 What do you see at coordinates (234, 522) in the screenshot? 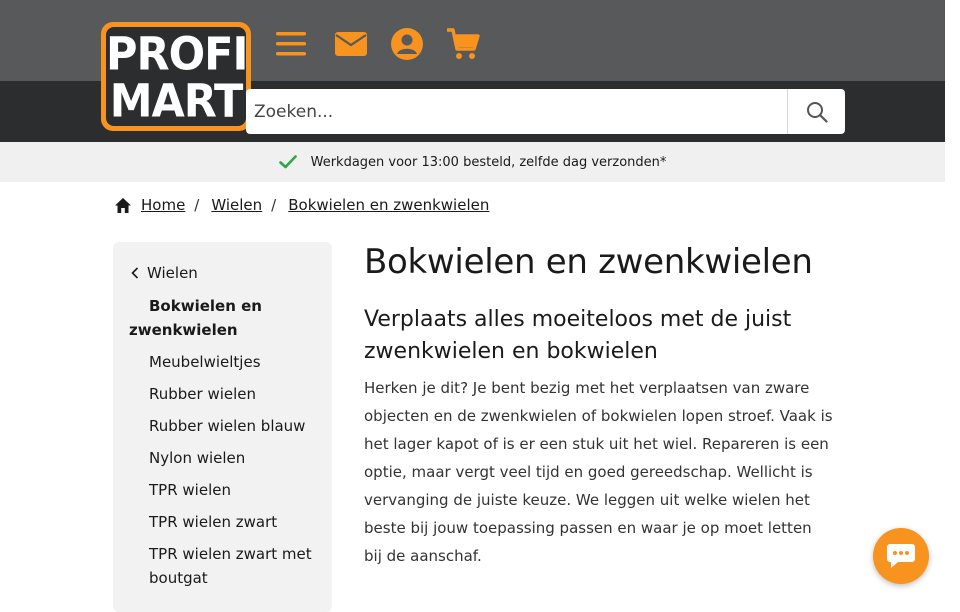
I see `sidebar-item-tpr-wielen-zwart: TPR wielen zwart` at bounding box center [234, 522].